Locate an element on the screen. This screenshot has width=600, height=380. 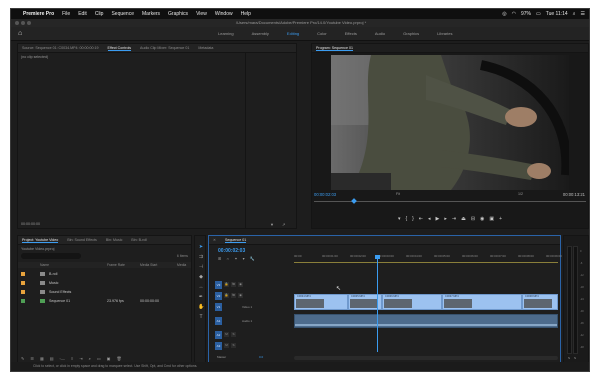
zoom-slider-icon: ◦— is located at coordinates (62, 358).